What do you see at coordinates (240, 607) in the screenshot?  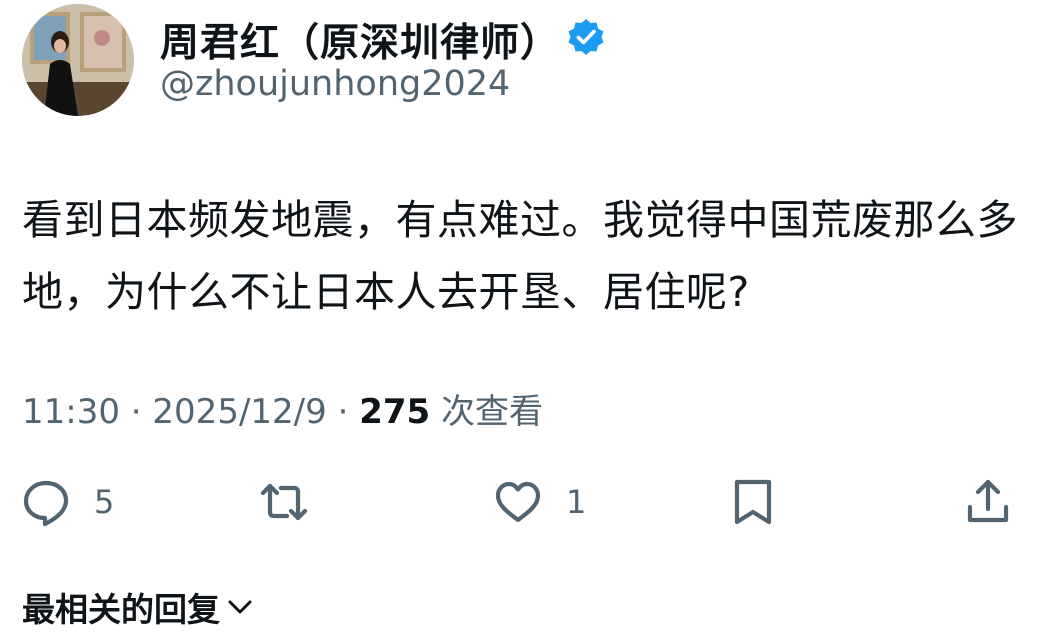 I see `chevron-down-icon` at bounding box center [240, 607].